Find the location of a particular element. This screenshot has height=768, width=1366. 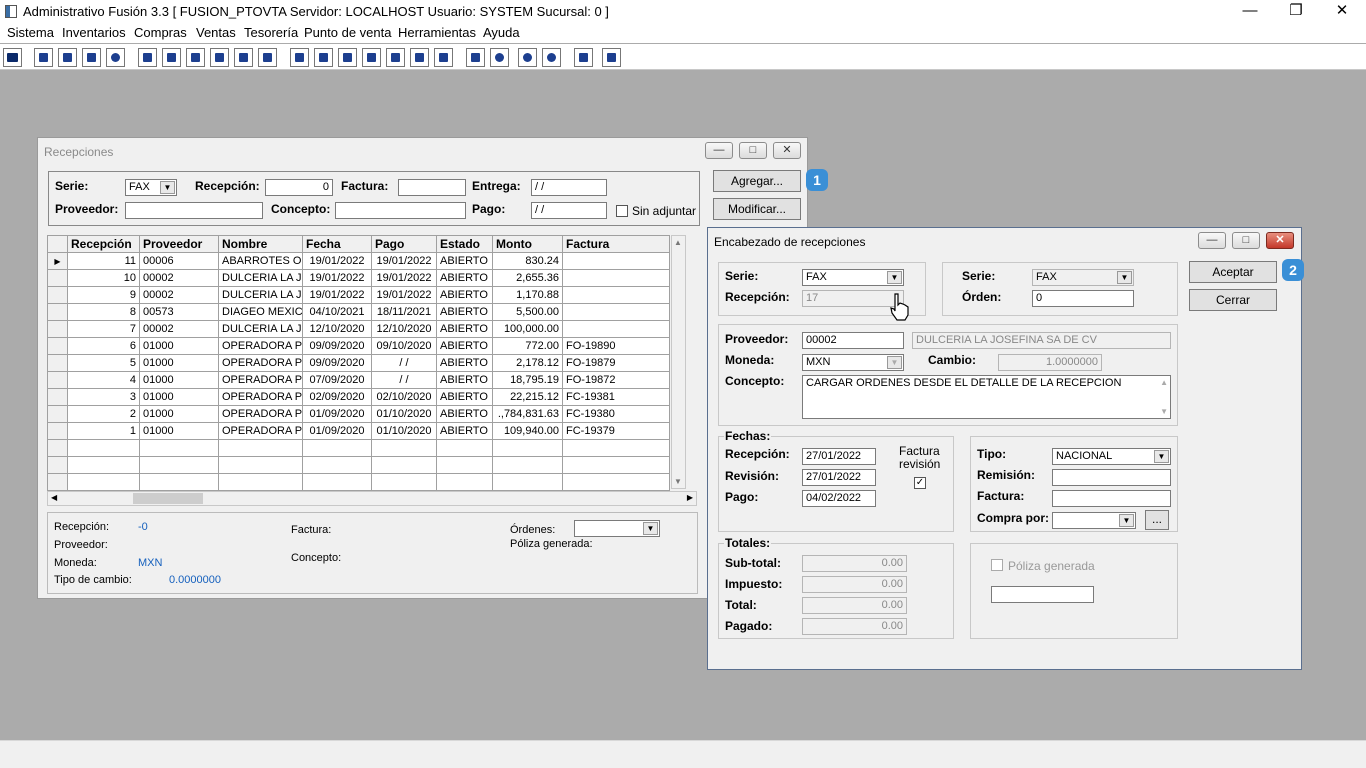

menu-compras: Compras is located at coordinates (160, 32).